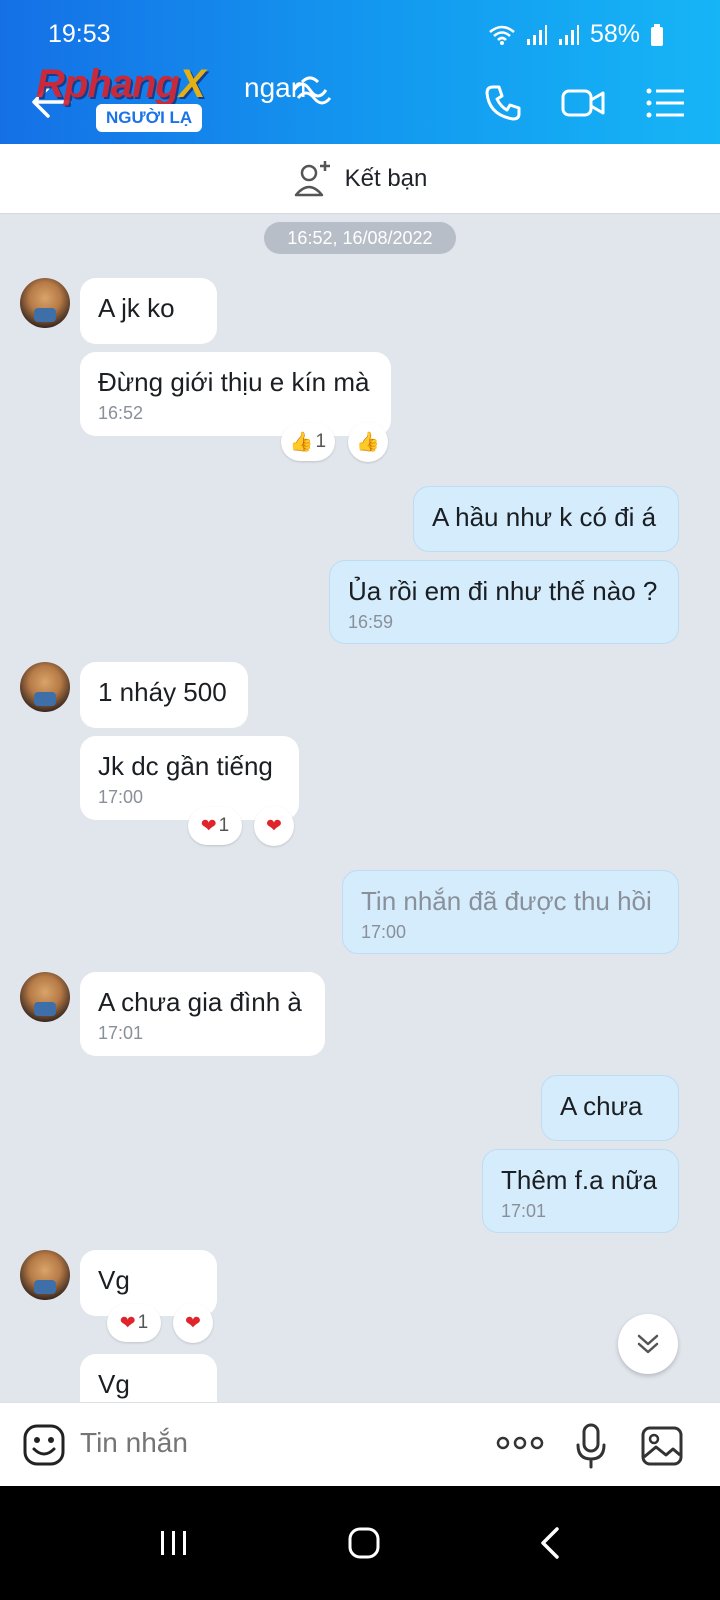 This screenshot has height=1600, width=720. Describe the element at coordinates (503, 591) in the screenshot. I see `message-text: Ủa rồi em đi như thế nào ?` at that location.